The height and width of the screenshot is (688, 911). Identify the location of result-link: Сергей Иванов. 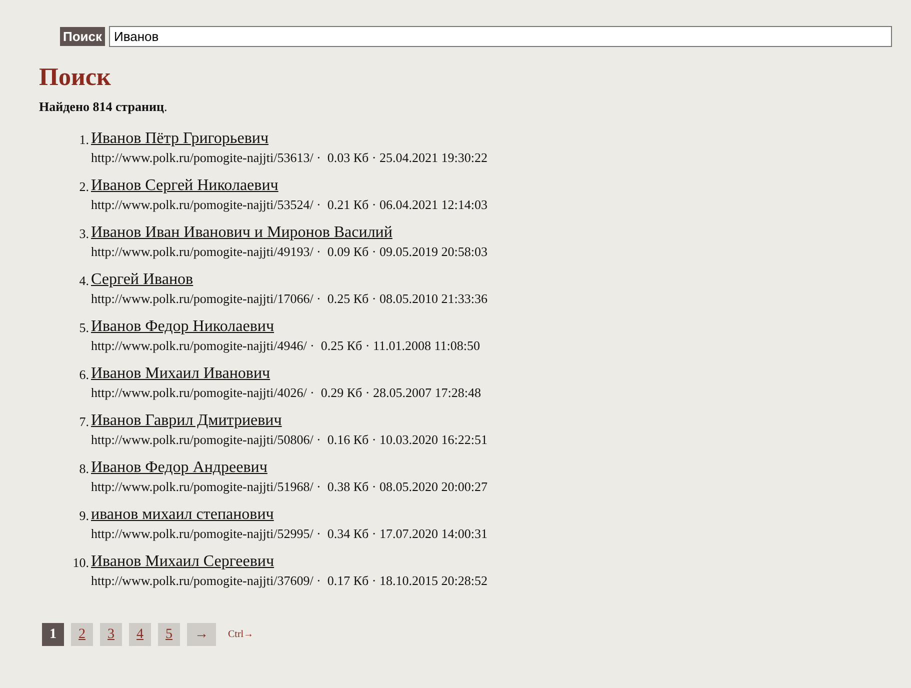
(142, 280).